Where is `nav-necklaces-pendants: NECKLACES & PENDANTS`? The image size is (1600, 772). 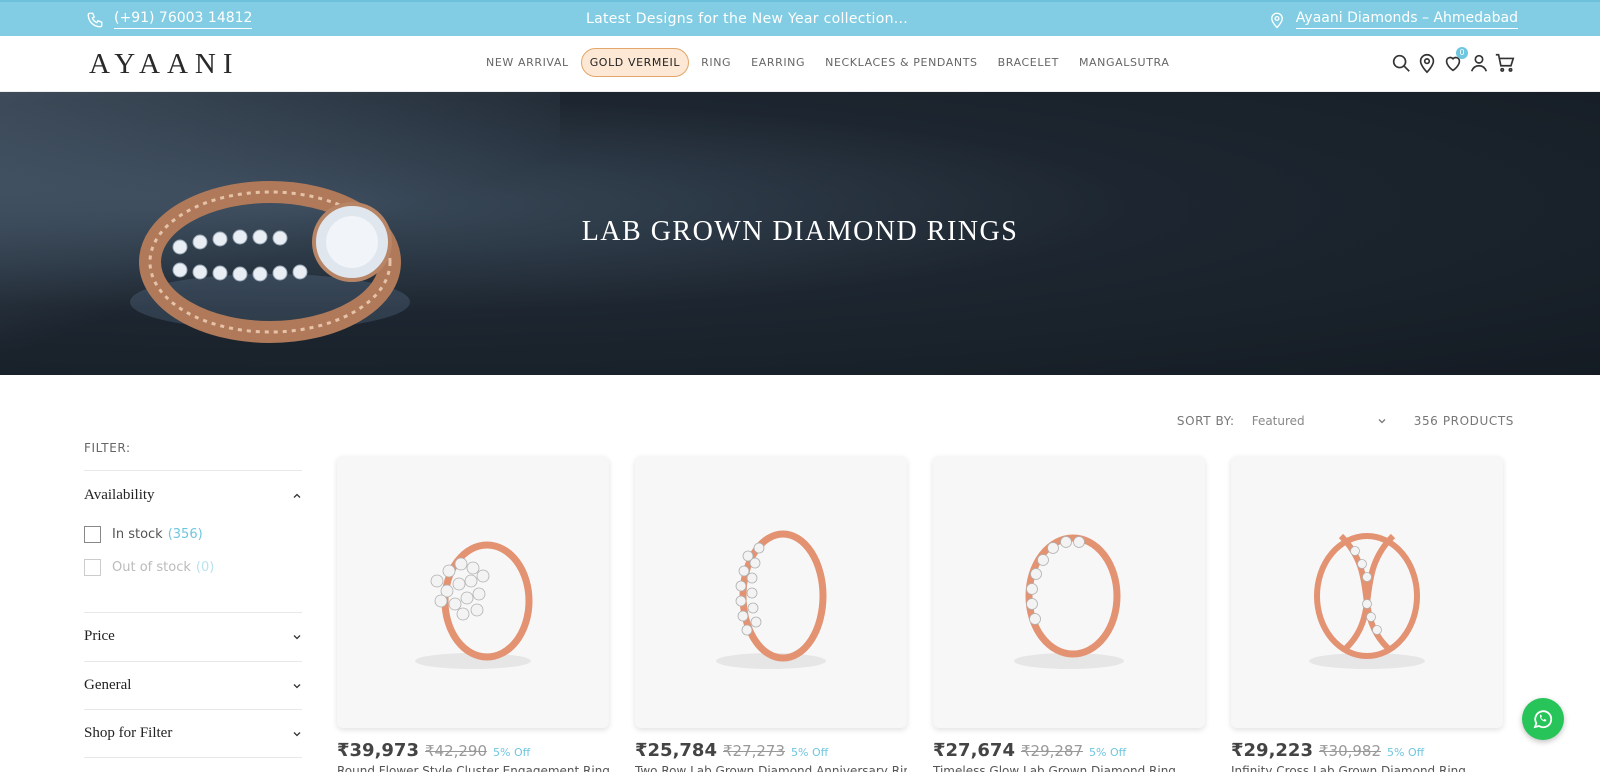 nav-necklaces-pendants: NECKLACES & PENDANTS is located at coordinates (901, 62).